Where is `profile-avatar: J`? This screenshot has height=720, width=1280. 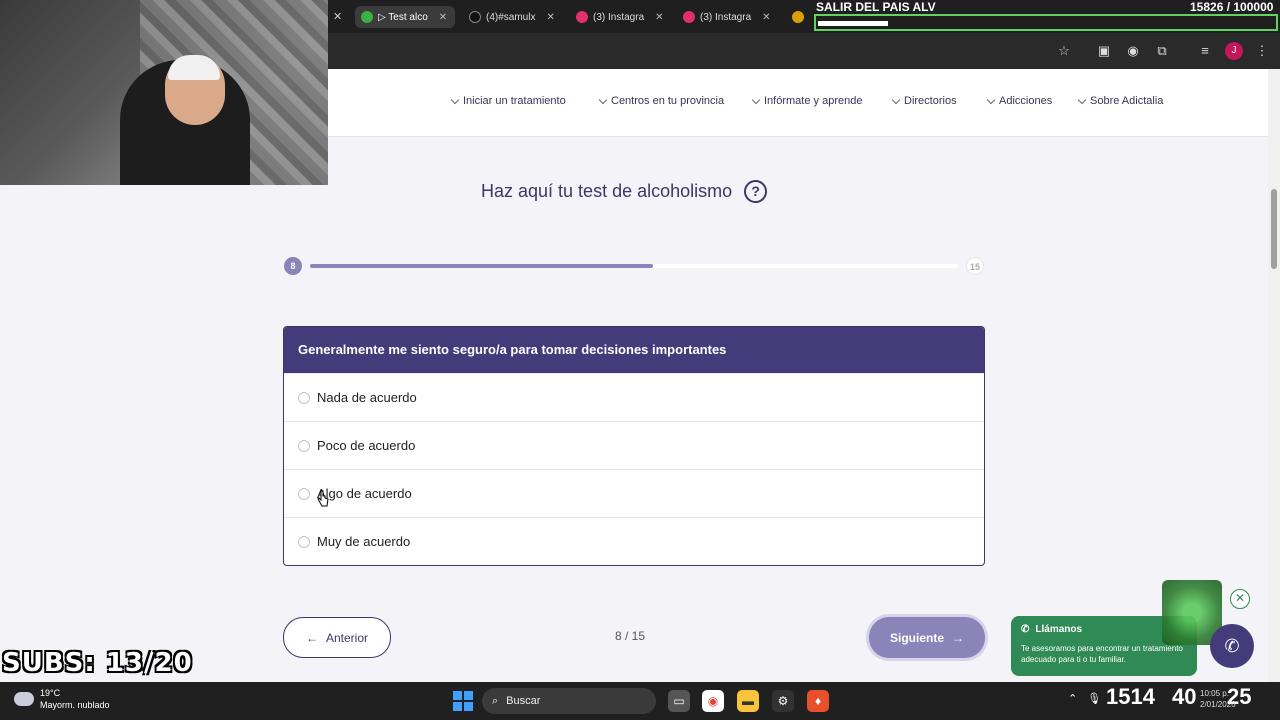
profile-avatar: J is located at coordinates (1234, 51).